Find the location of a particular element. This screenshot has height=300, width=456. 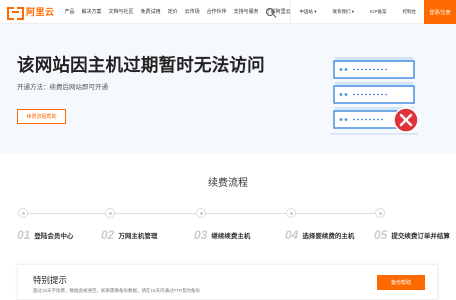

step-number: 01 is located at coordinates (24, 235).